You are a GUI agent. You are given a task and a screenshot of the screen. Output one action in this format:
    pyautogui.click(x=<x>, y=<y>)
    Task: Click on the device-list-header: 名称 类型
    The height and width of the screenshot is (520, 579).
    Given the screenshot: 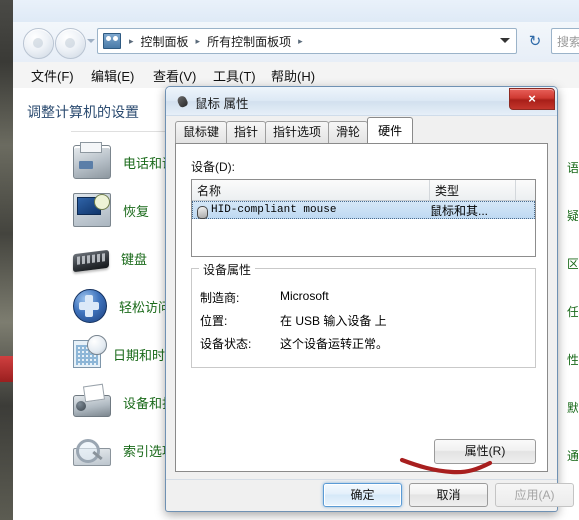 What is the action you would take?
    pyautogui.click(x=363, y=190)
    